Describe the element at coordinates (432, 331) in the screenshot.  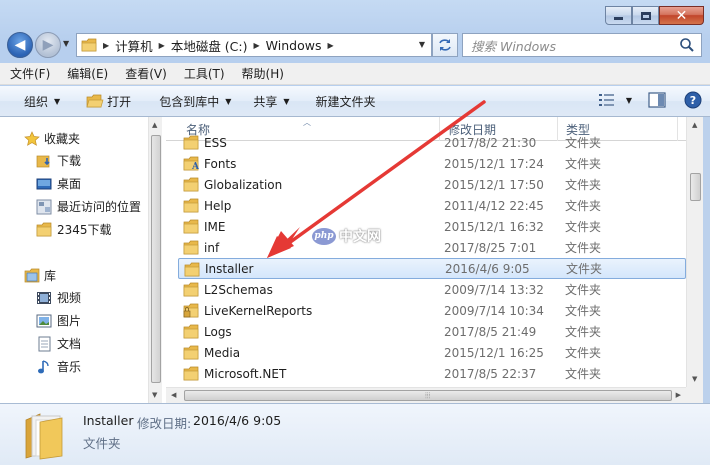
I see `file-row: Logs 2017/8/5 21:49 文件夹` at that location.